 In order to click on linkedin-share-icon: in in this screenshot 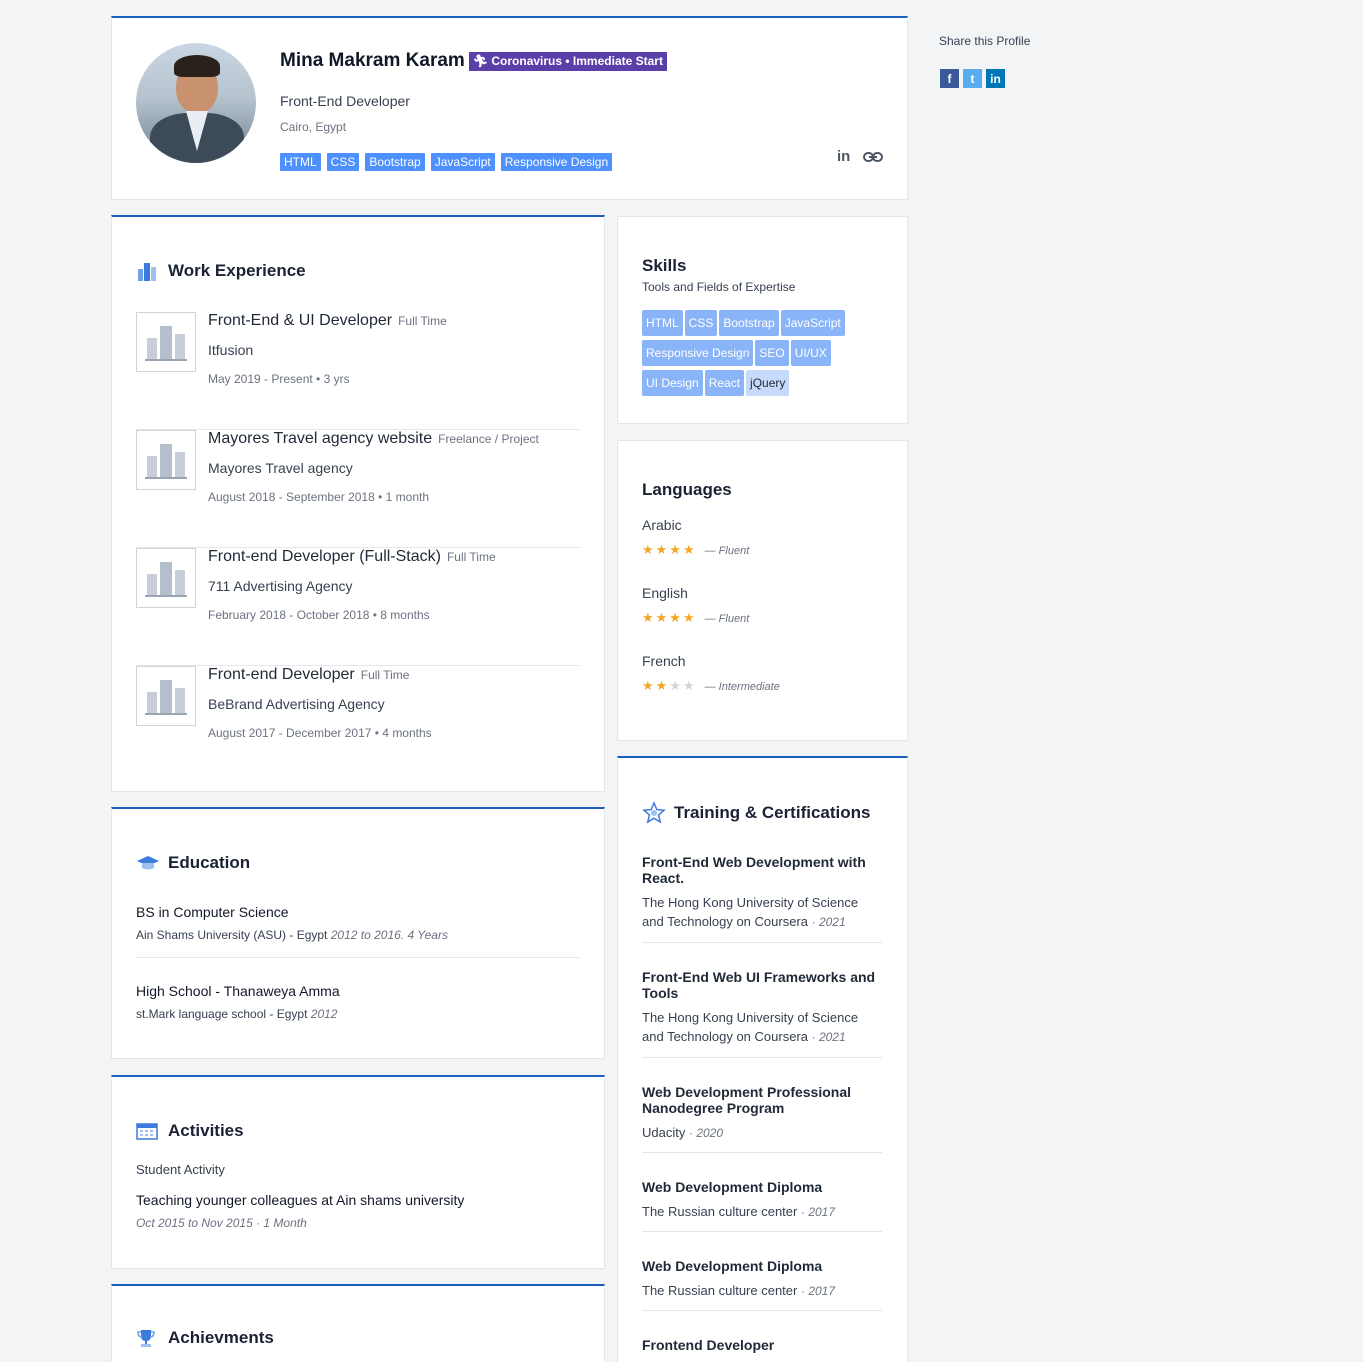, I will do `click(995, 78)`.